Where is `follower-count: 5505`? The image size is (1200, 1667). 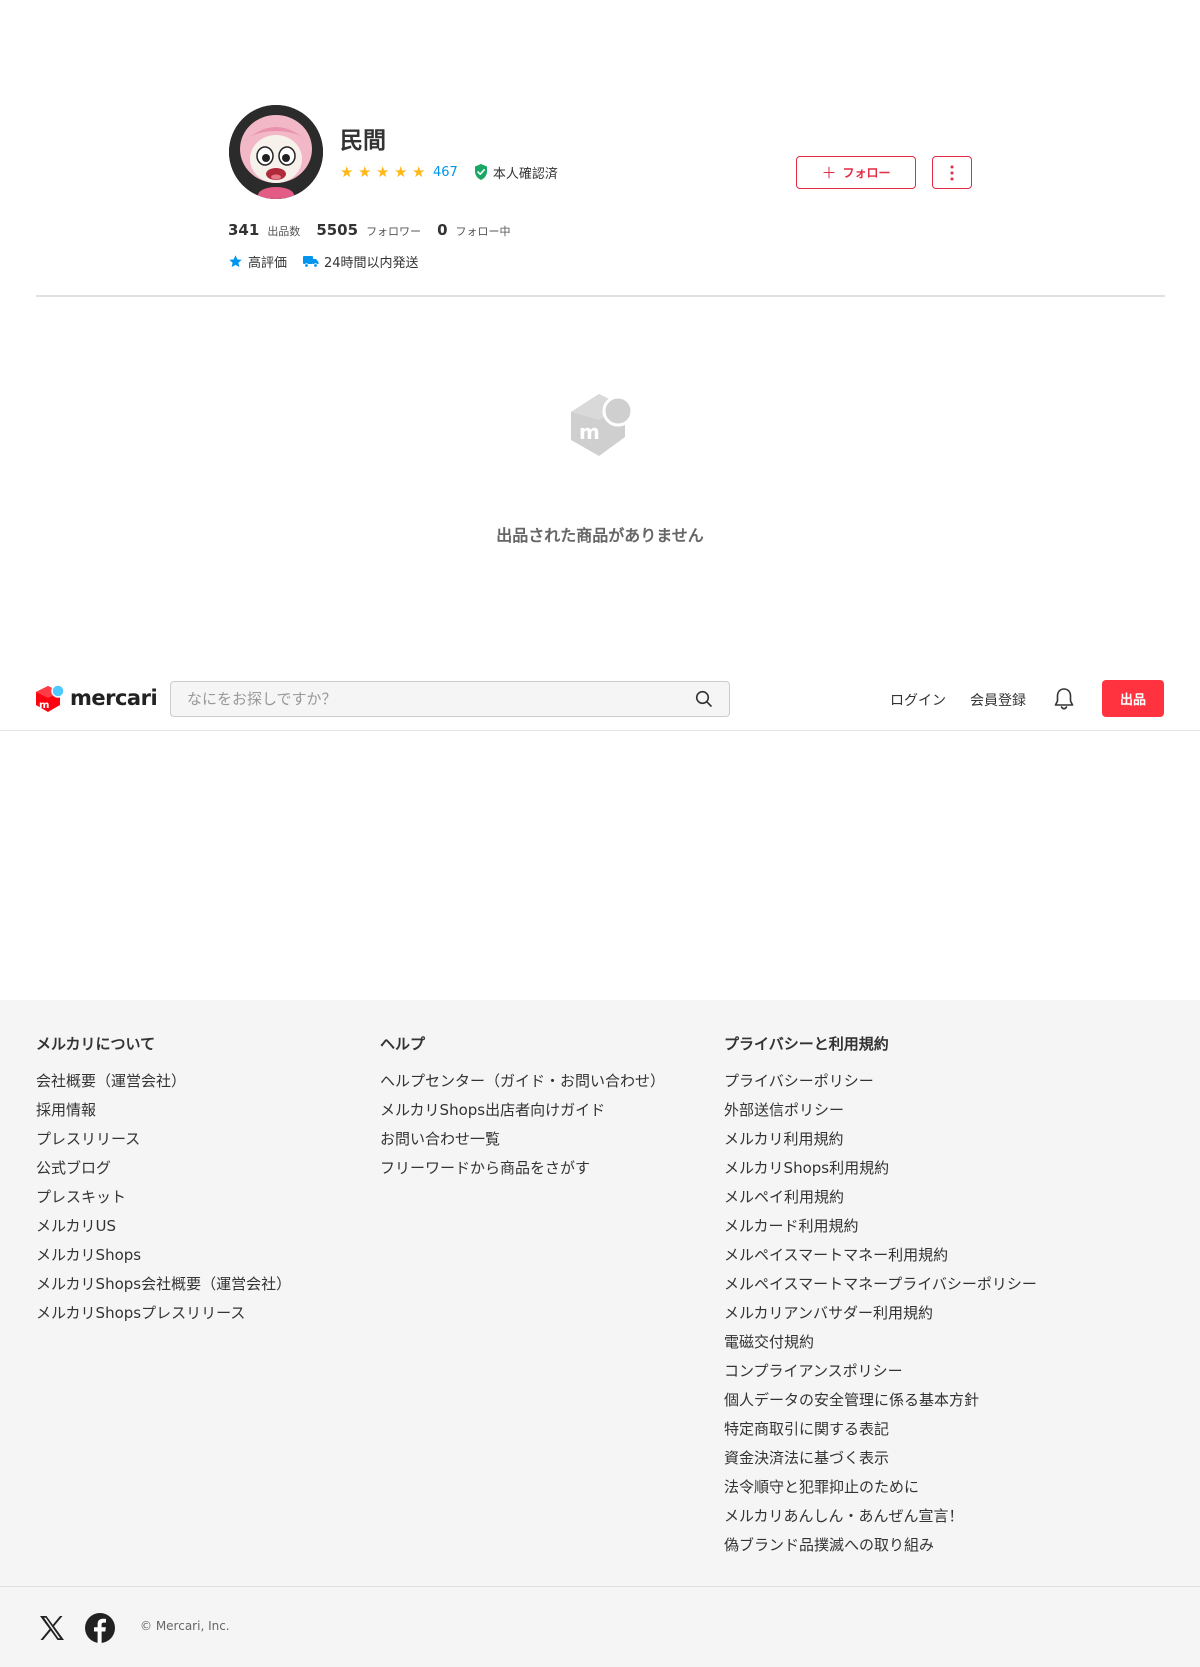
follower-count: 5505 is located at coordinates (337, 230).